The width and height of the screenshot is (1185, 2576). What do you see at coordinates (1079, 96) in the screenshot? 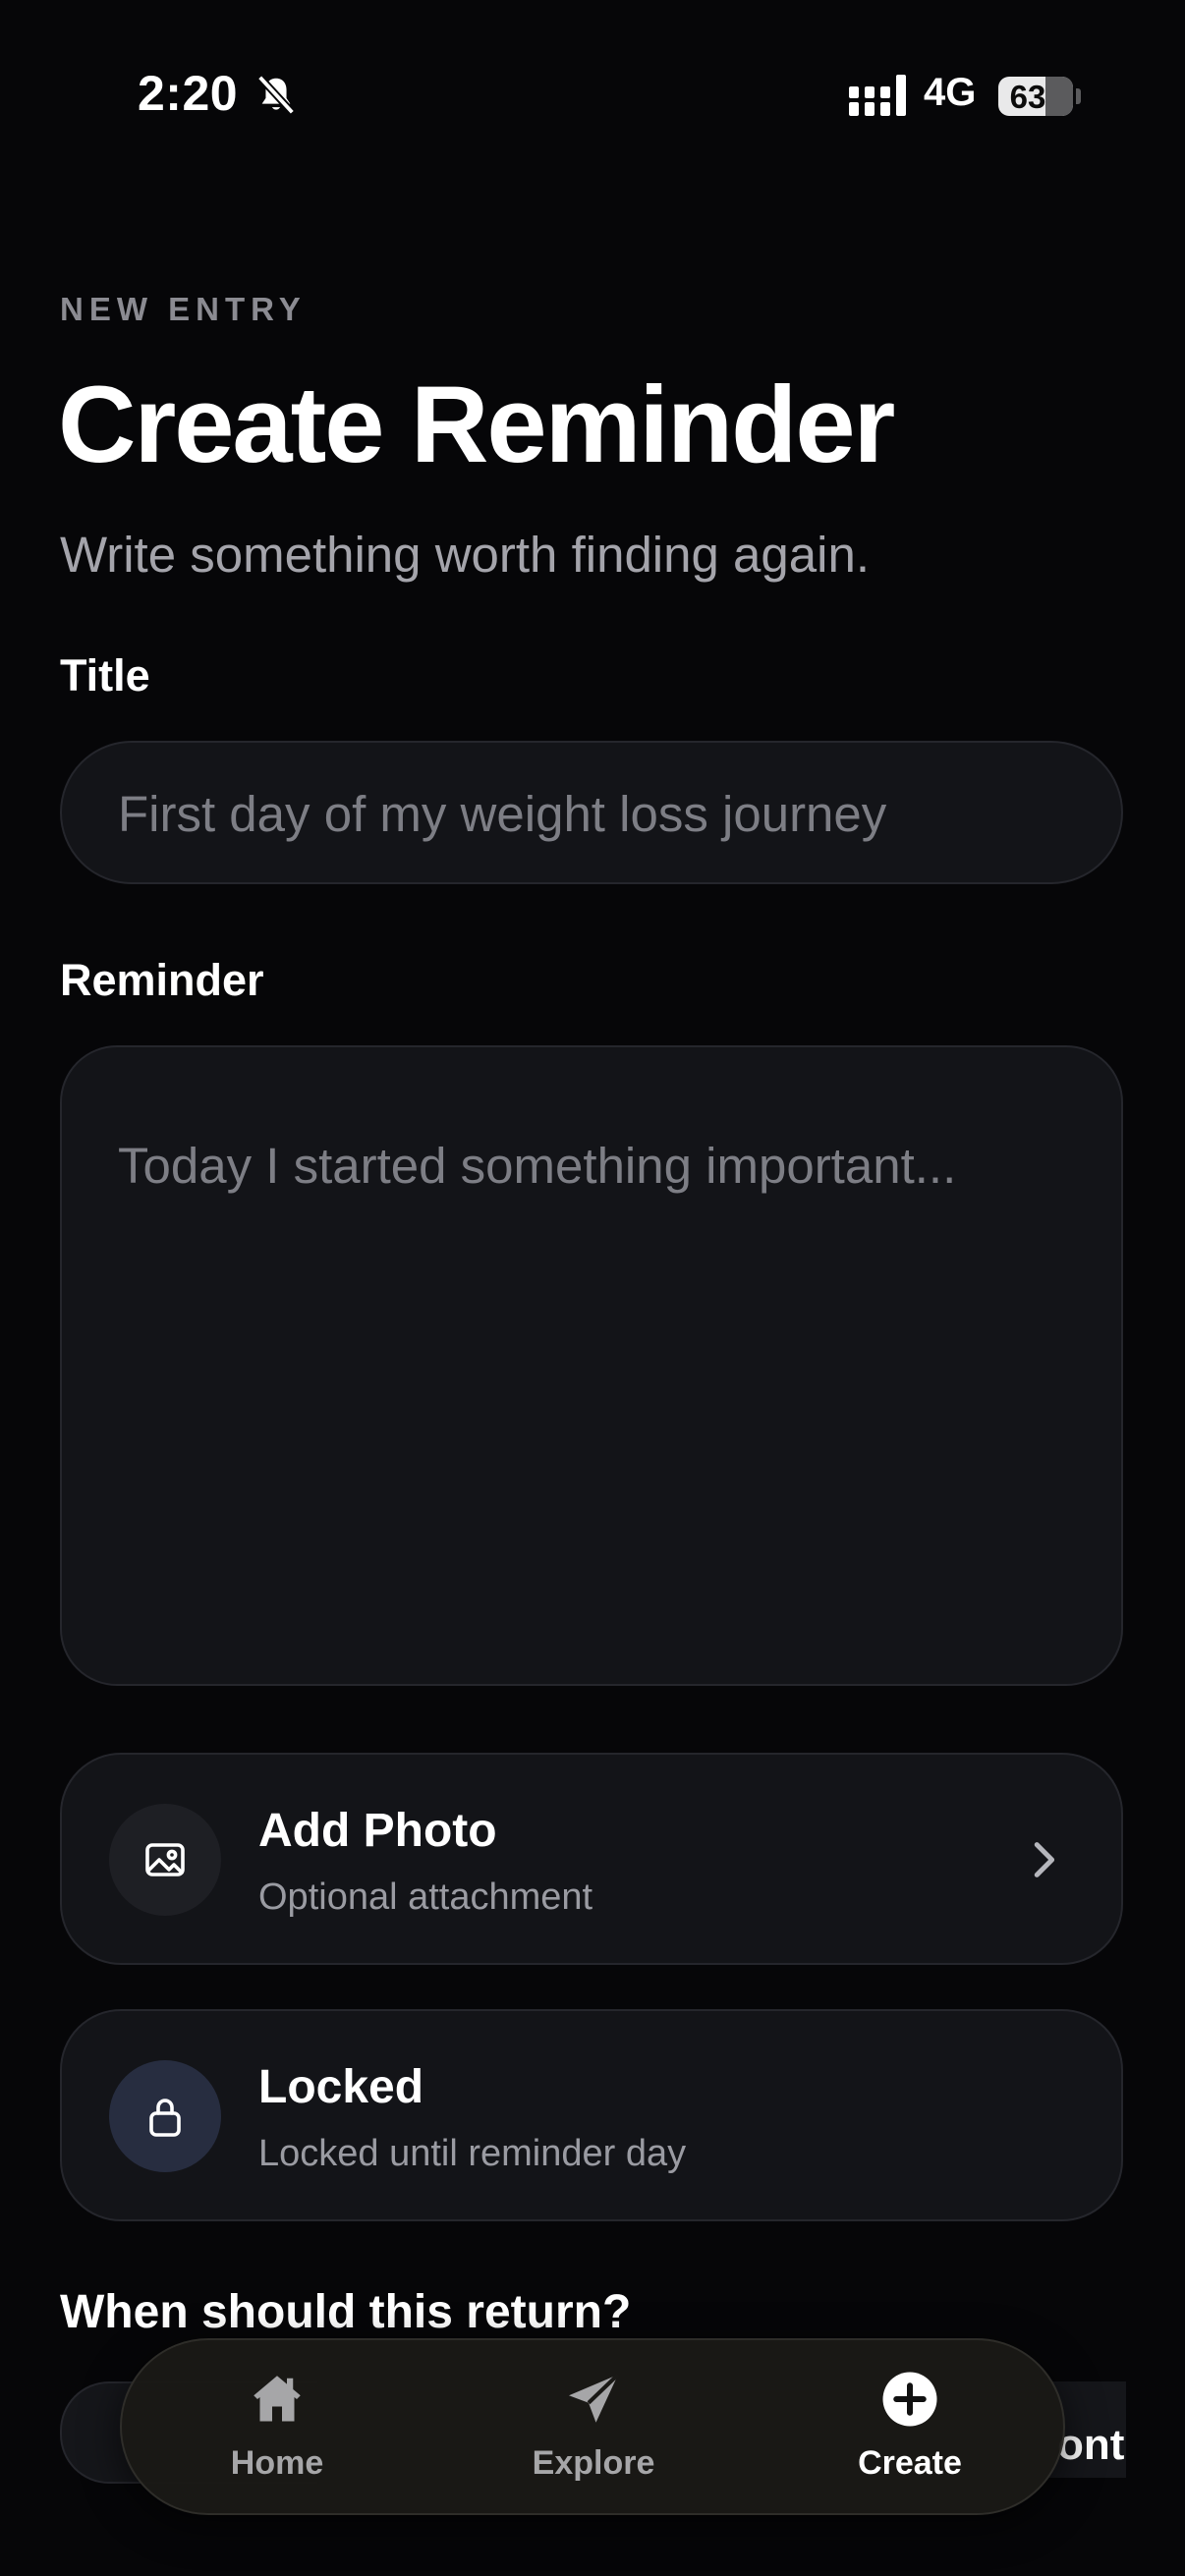
I see `battery-tip` at bounding box center [1079, 96].